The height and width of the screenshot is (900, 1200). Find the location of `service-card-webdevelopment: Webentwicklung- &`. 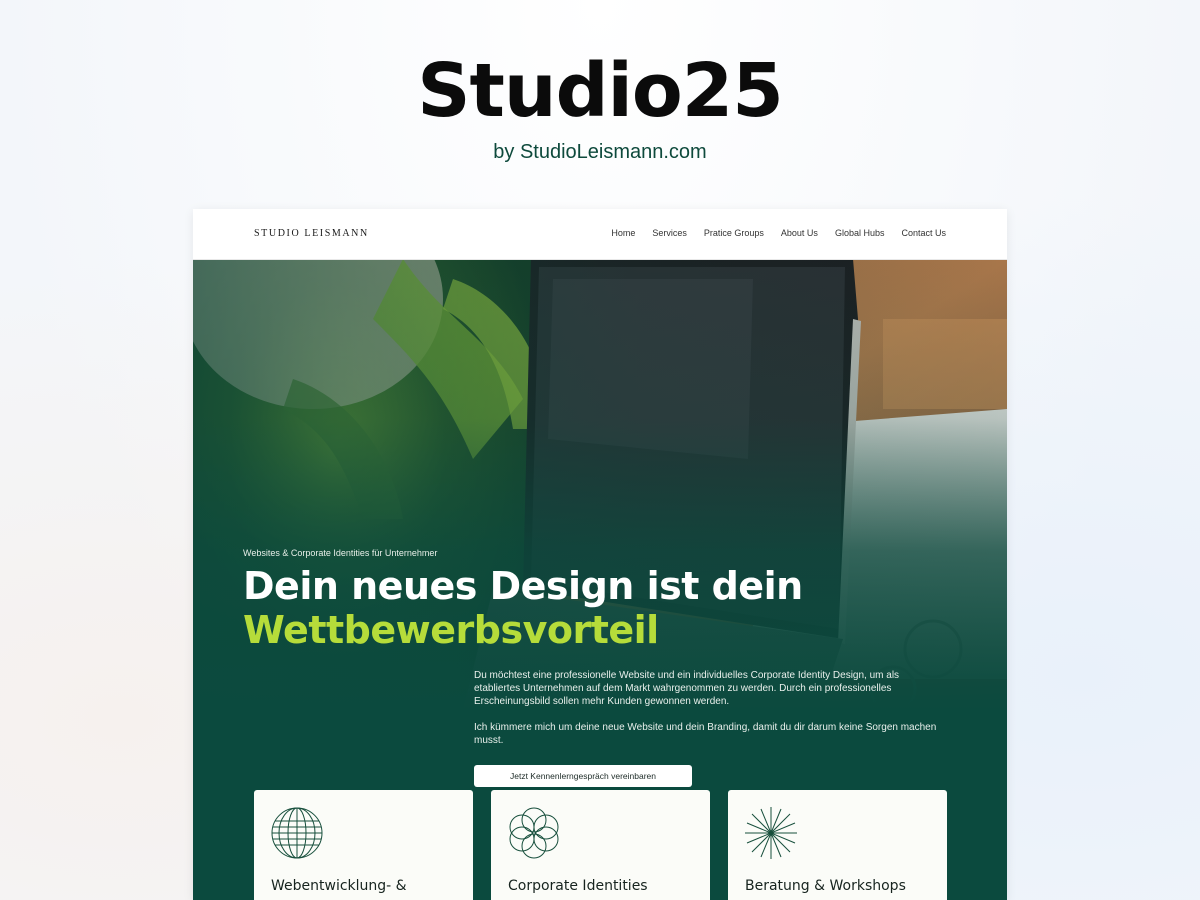

service-card-webdevelopment: Webentwicklung- & is located at coordinates (363, 845).